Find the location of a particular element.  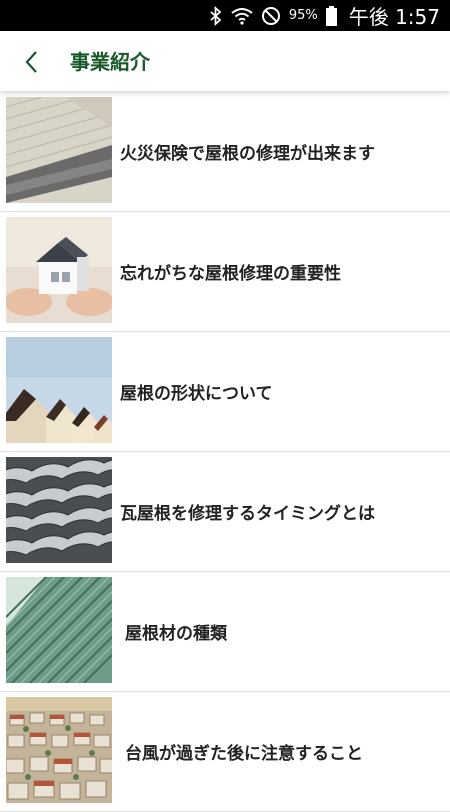

list-item: 火災保険で屋根の修理が出来ます is located at coordinates (225, 152).